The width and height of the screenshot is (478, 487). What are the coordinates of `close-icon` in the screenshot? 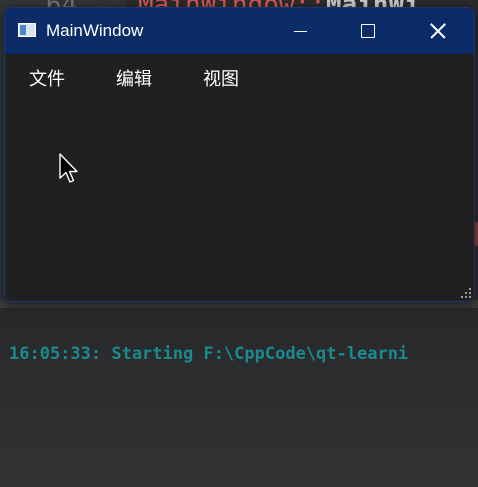 It's located at (438, 31).